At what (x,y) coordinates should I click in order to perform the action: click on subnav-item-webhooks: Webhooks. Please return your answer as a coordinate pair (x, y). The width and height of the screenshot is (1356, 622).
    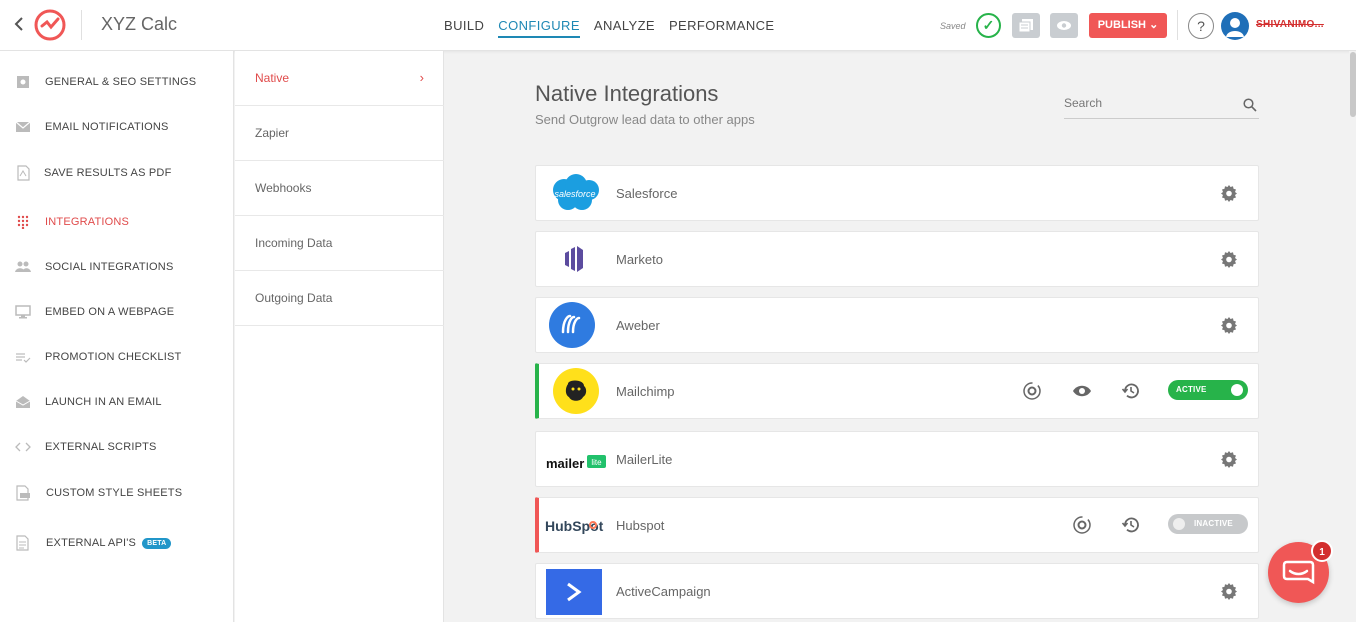
    Looking at the image, I should click on (339, 188).